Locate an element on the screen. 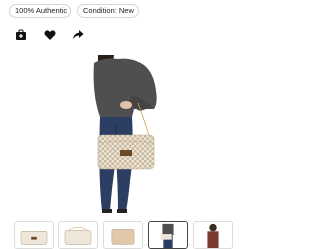 Image resolution: width=320 pixels, height=249 pixels. share-button is located at coordinates (78, 35).